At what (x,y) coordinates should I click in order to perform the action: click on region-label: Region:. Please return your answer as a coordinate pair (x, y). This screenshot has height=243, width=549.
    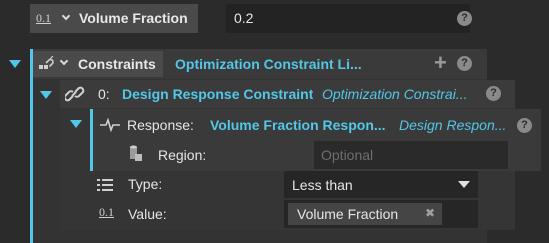
    Looking at the image, I should click on (182, 155).